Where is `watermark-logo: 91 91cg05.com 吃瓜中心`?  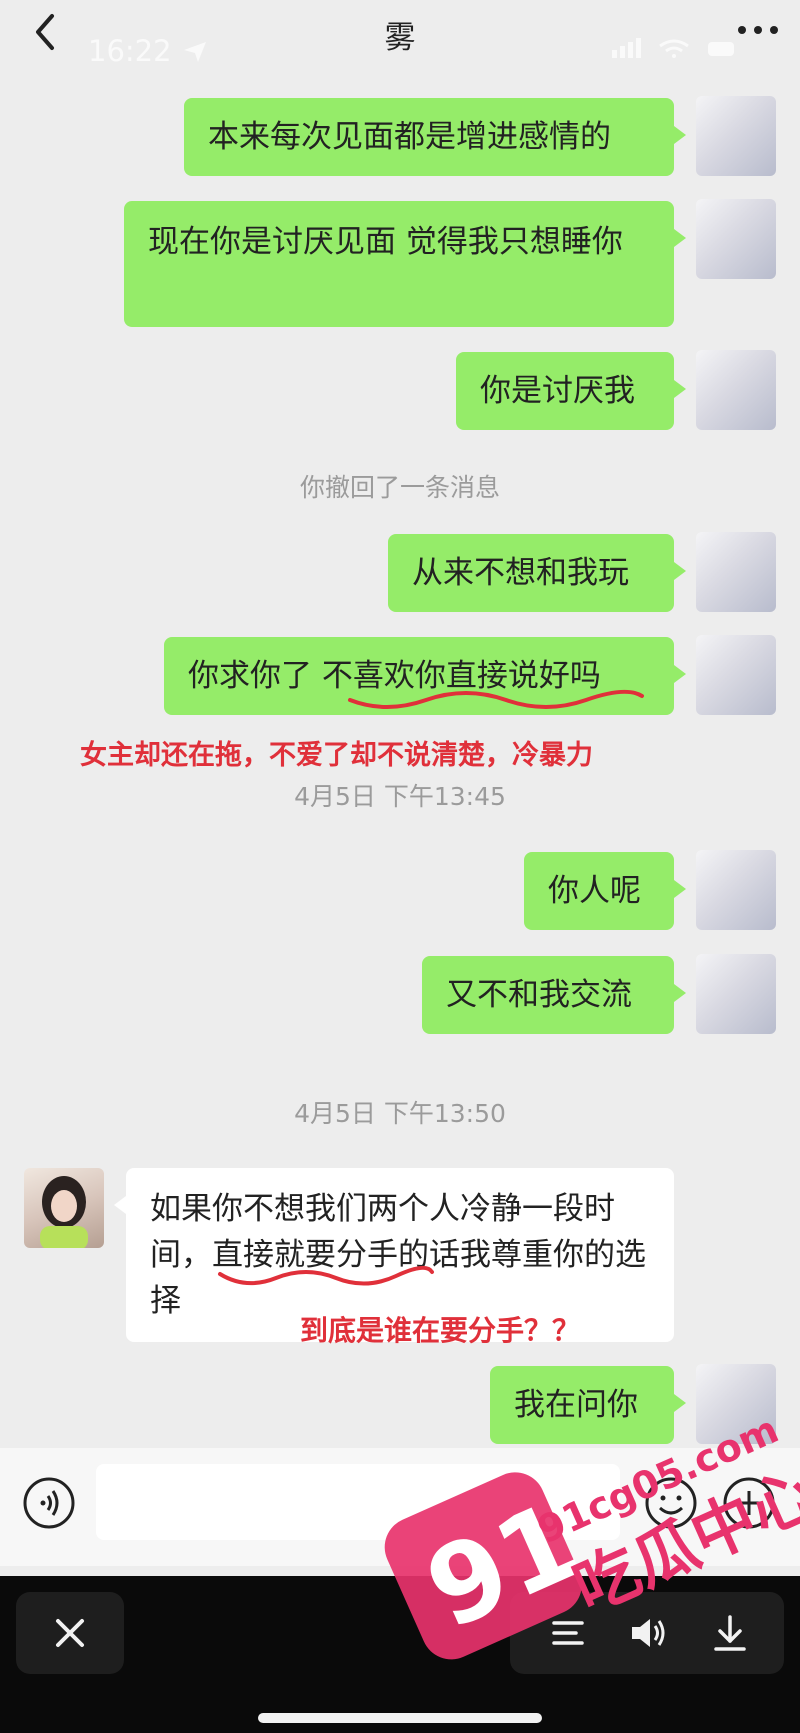 watermark-logo: 91 91cg05.com 吃瓜中心 is located at coordinates (592, 1533).